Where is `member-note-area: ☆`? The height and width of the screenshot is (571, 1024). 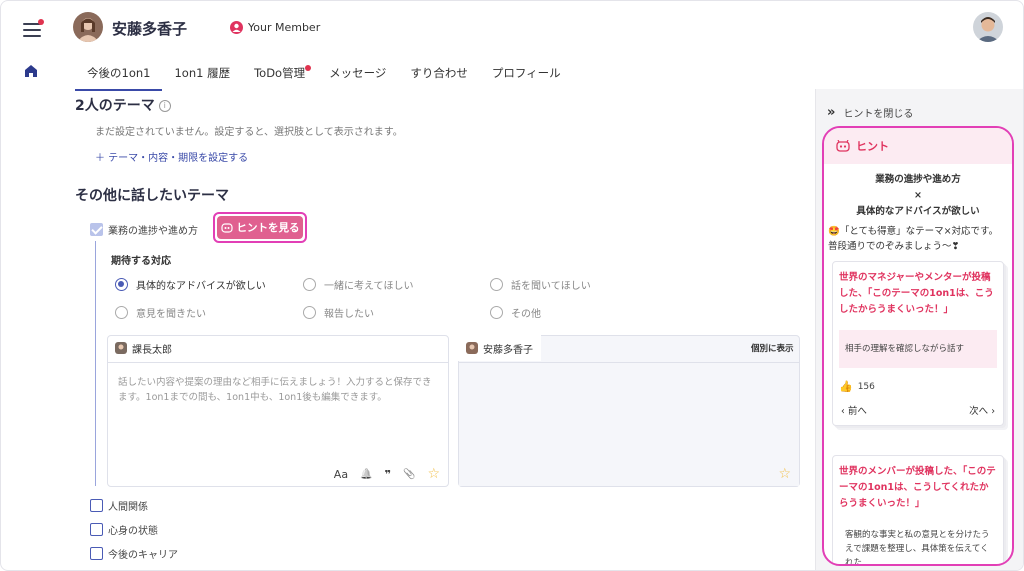 member-note-area: ☆ is located at coordinates (629, 424).